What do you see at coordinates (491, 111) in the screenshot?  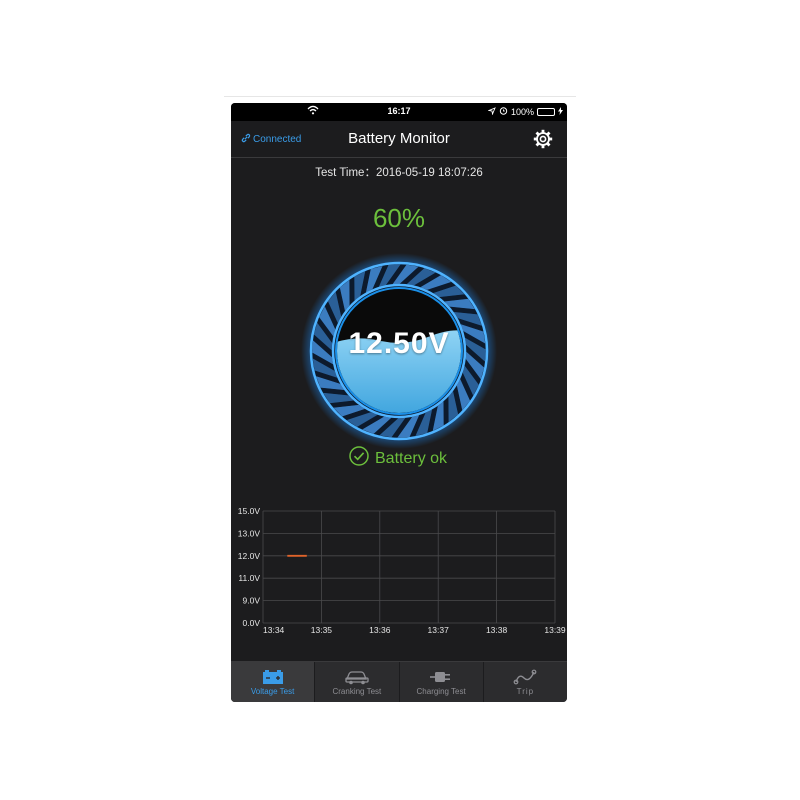 I see `location-icon` at bounding box center [491, 111].